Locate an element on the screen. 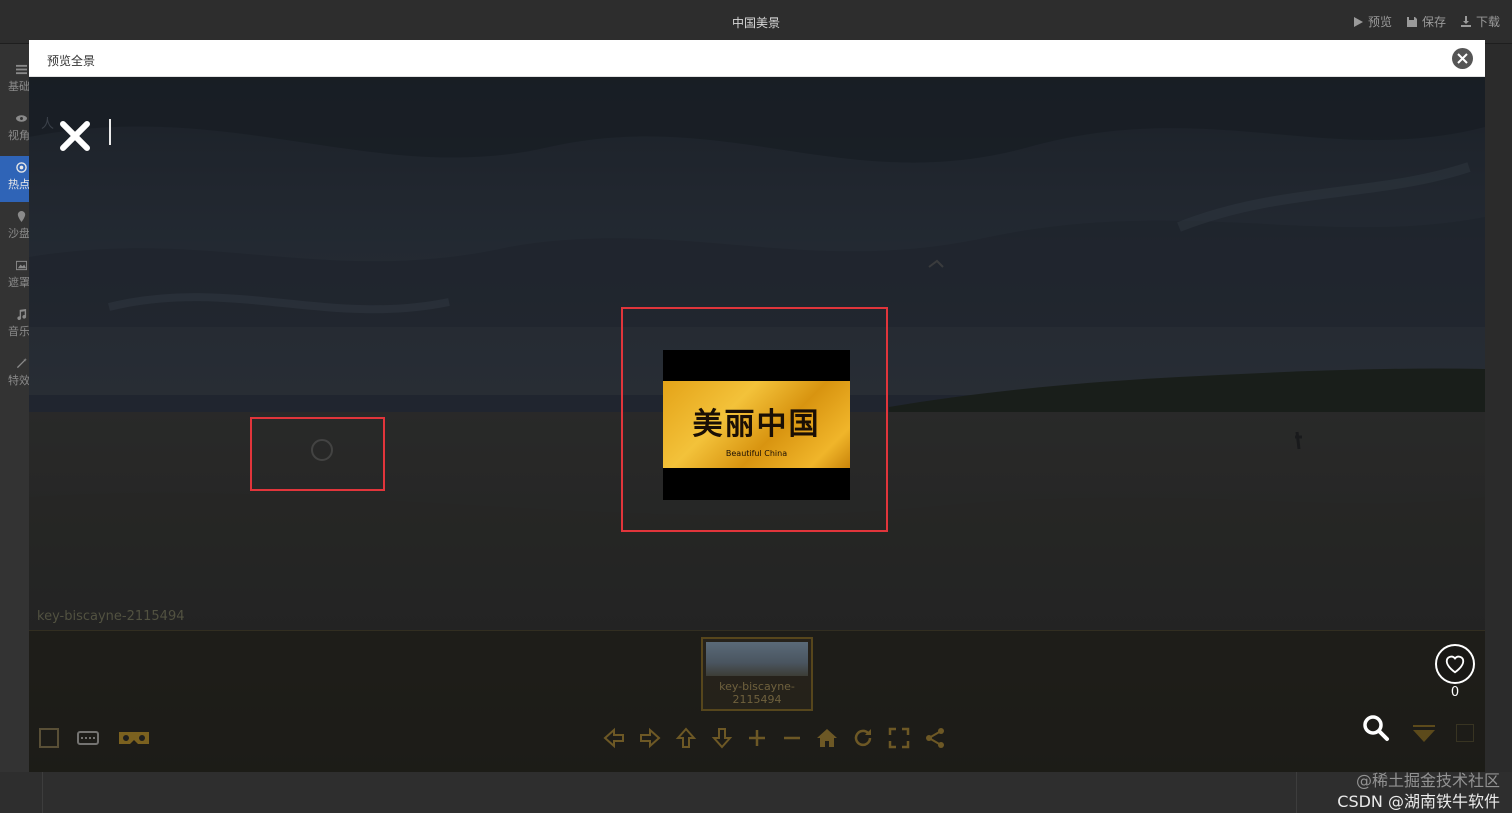 The height and width of the screenshot is (813, 1512). arrow-up-icon is located at coordinates (686, 738).